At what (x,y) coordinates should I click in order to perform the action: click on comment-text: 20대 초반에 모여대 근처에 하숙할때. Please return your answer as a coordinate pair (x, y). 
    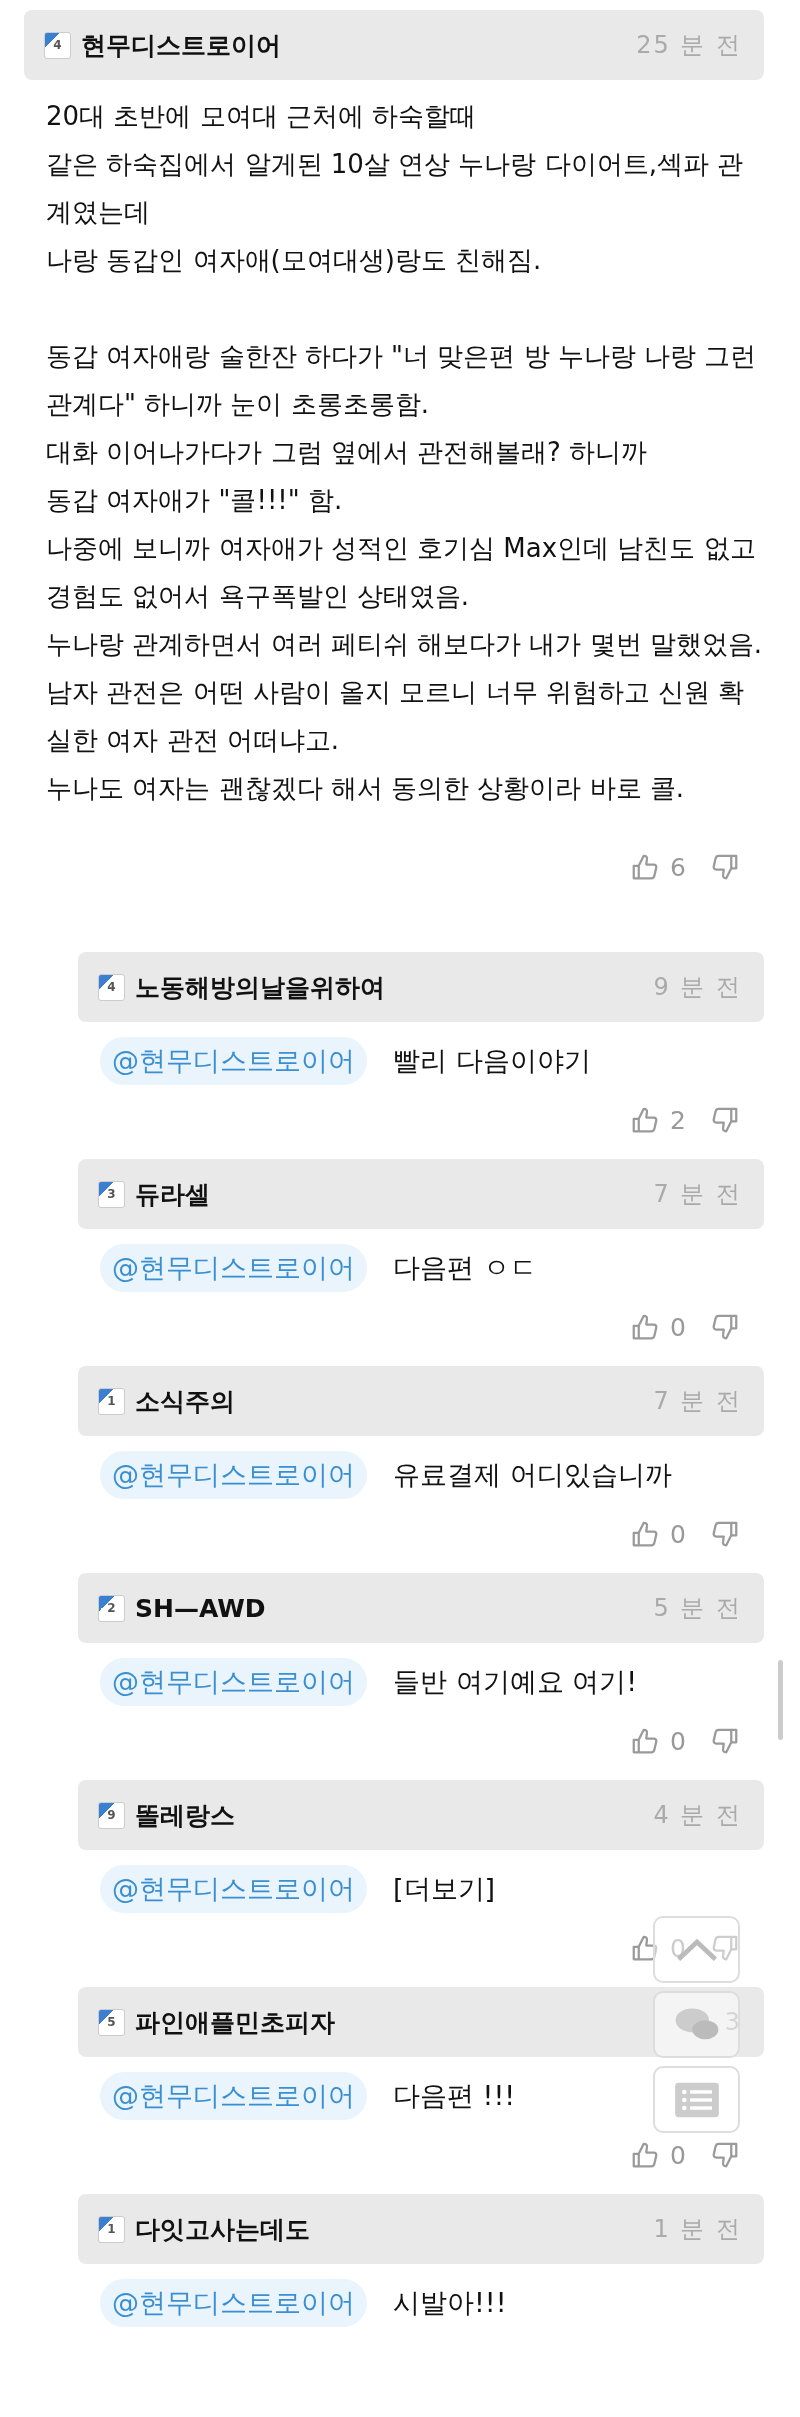
    Looking at the image, I should click on (262, 116).